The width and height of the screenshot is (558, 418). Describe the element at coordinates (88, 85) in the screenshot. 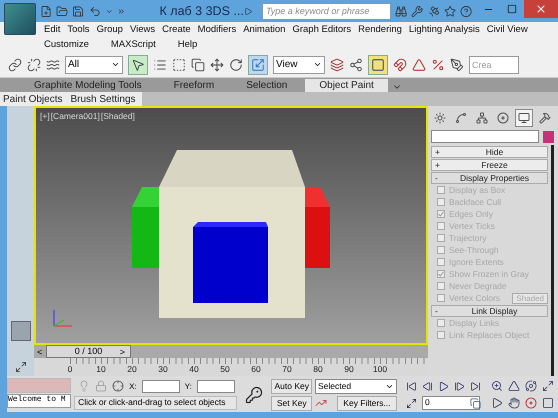

I see `ribbon-tab: Graphite Modeling Tools` at that location.